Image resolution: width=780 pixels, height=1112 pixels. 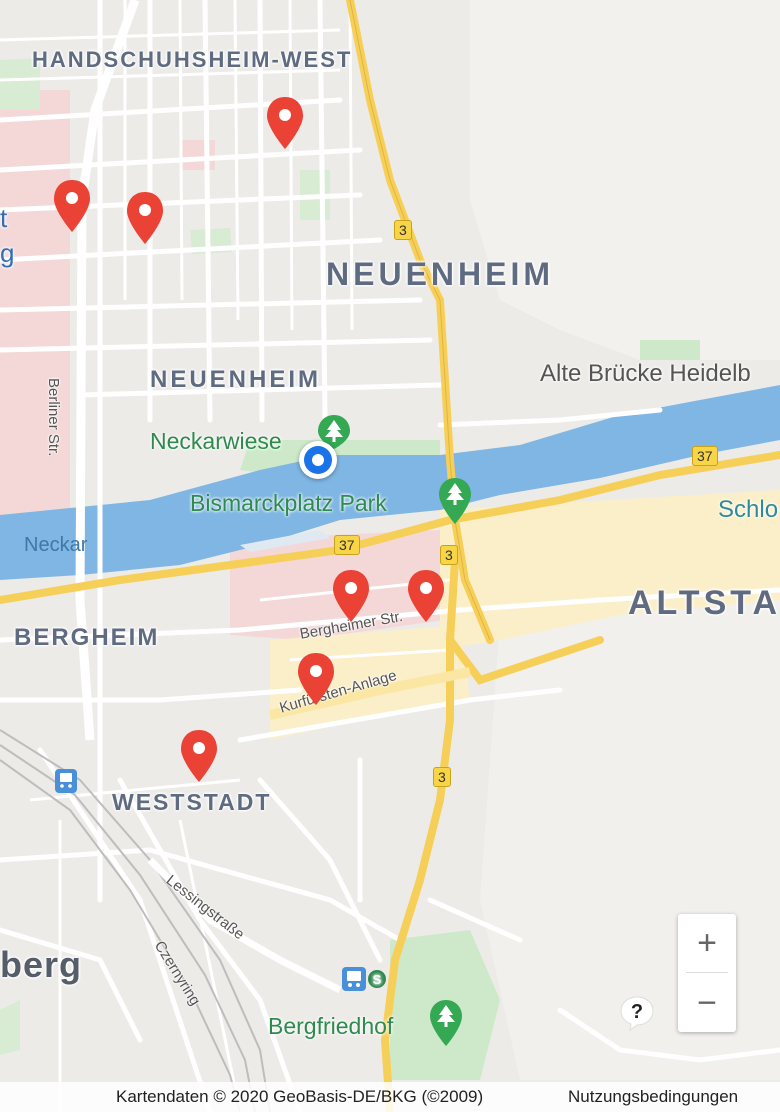 What do you see at coordinates (288, 503) in the screenshot?
I see `place-bismarckplatz-park: Bismarckplatz Park` at bounding box center [288, 503].